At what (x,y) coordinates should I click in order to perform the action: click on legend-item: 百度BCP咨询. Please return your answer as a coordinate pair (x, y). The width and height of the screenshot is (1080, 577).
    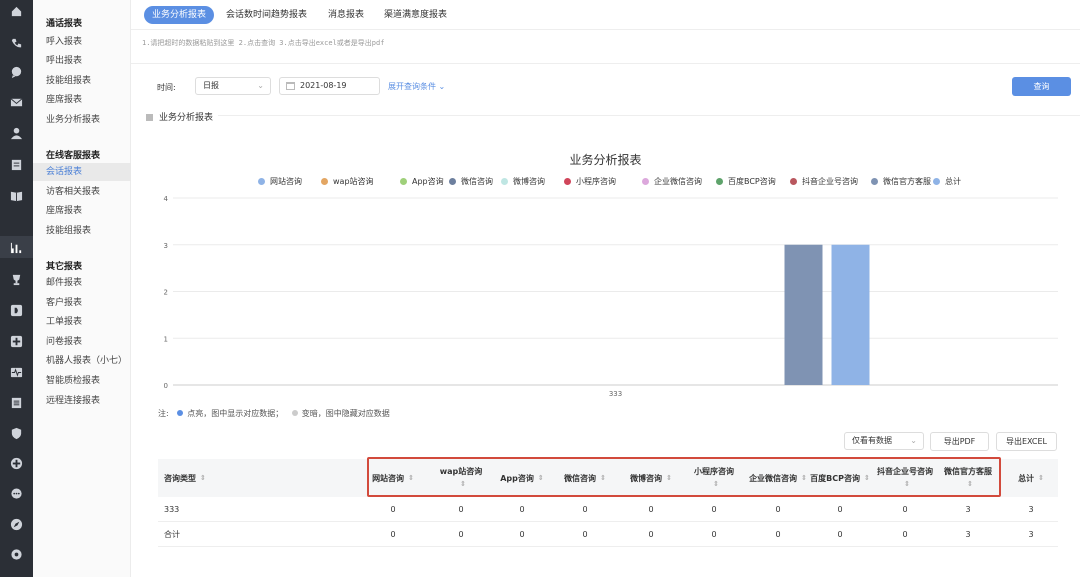
    Looking at the image, I should click on (746, 181).